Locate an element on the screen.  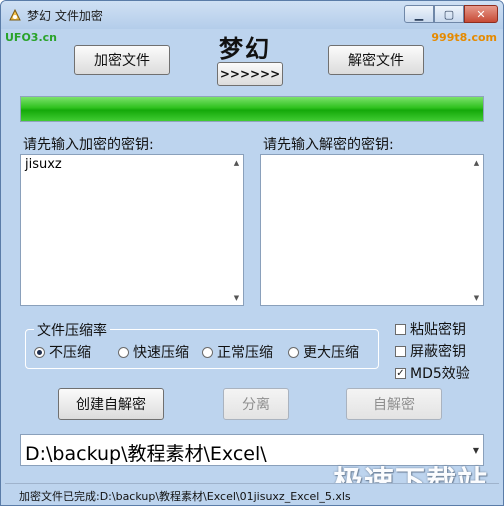
radio-label: 正常压缩 is located at coordinates (245, 353).